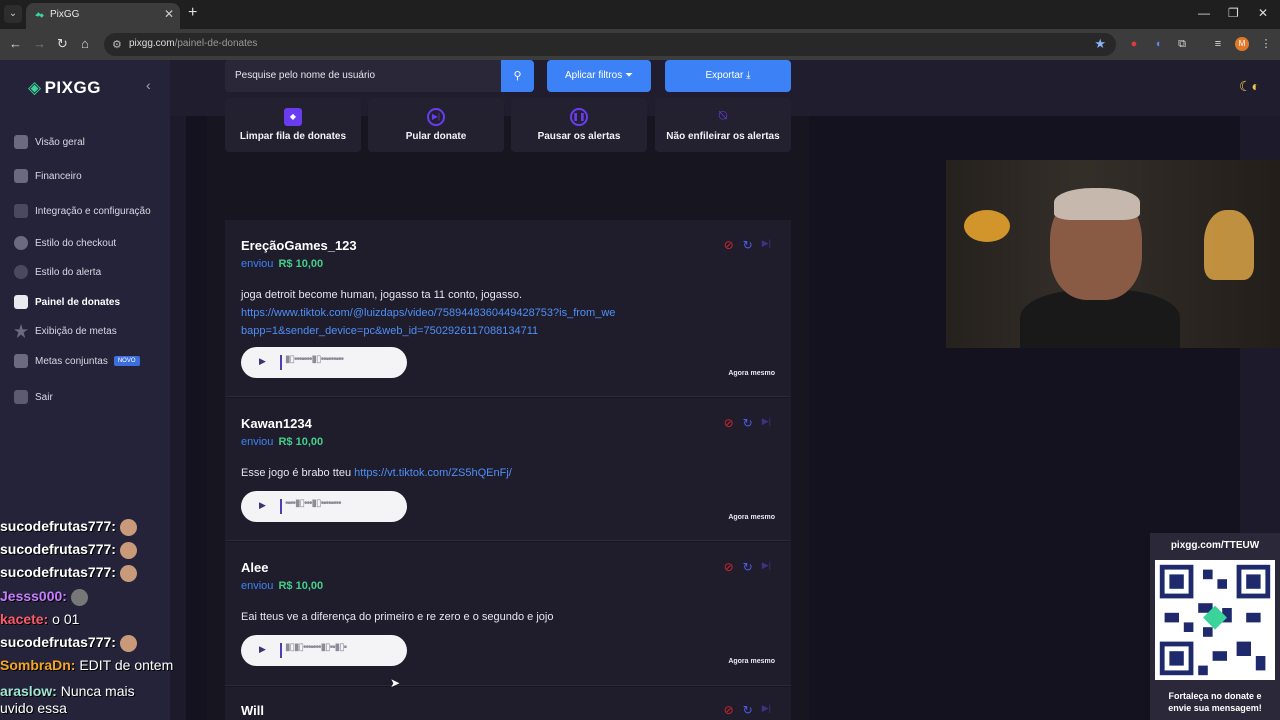 The width and height of the screenshot is (1280, 720). Describe the element at coordinates (77, 361) in the screenshot. I see `sidebar-item-metas-conjuntas: Metas conjuntas NOVO` at that location.